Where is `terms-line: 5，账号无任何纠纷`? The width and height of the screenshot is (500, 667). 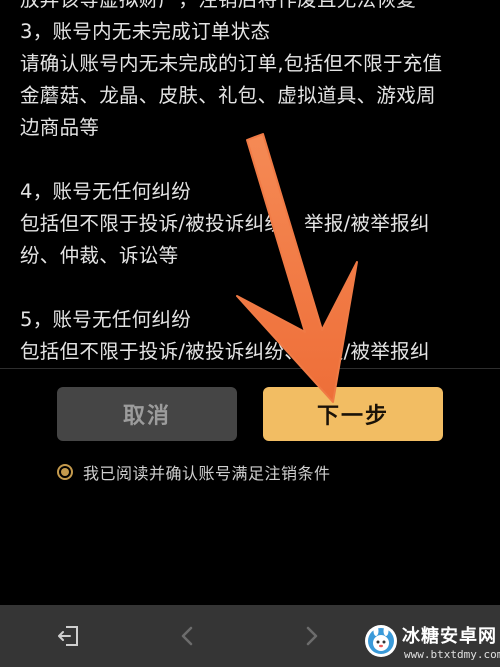
terms-line: 5，账号无任何纠纷 is located at coordinates (106, 319).